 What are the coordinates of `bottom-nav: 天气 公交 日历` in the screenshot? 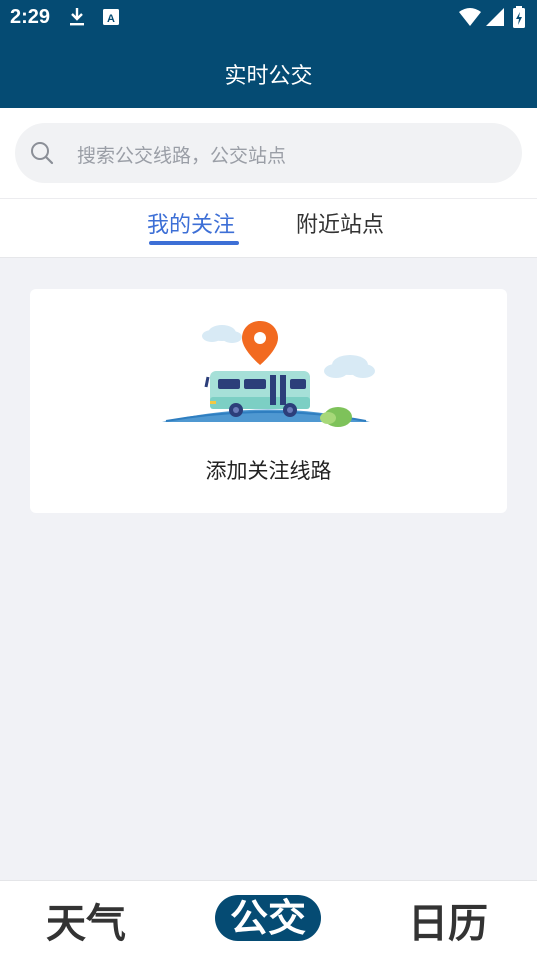 It's located at (268, 918).